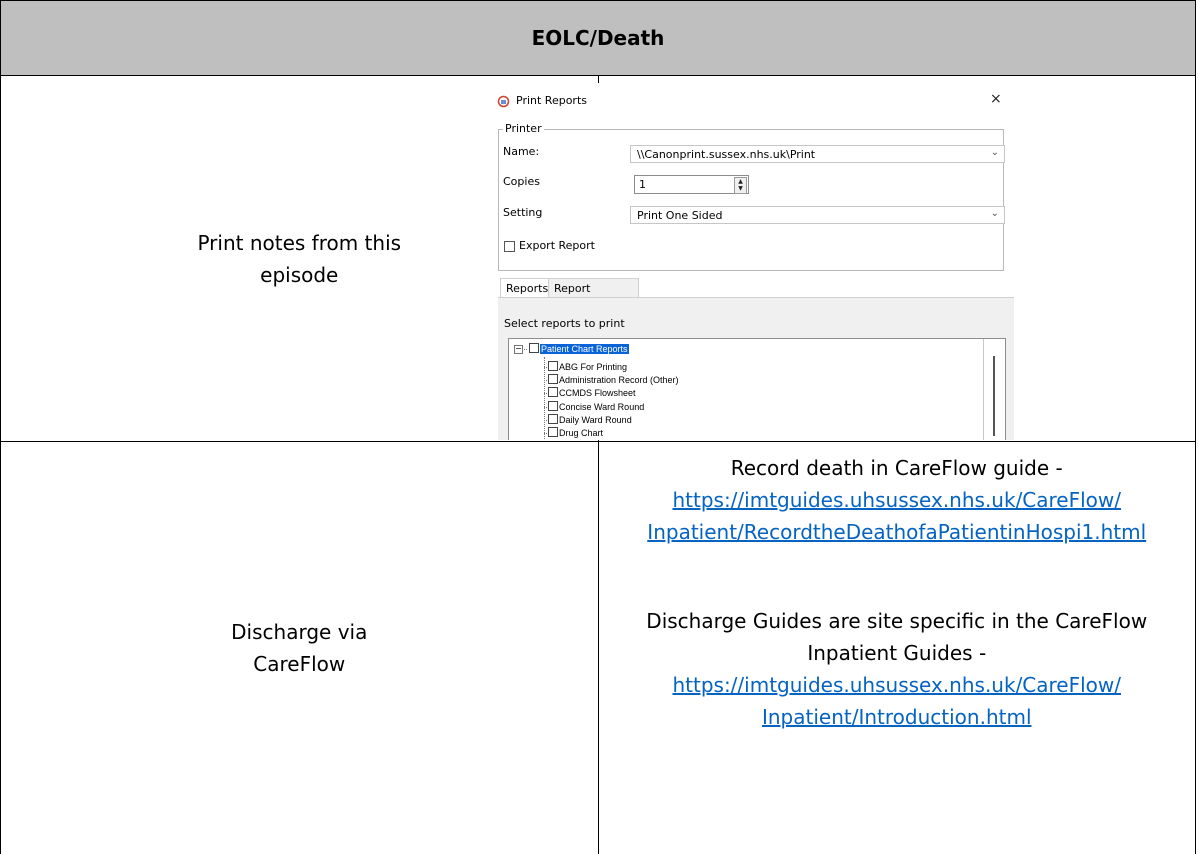  I want to click on export-report-label: Export Report, so click(557, 245).